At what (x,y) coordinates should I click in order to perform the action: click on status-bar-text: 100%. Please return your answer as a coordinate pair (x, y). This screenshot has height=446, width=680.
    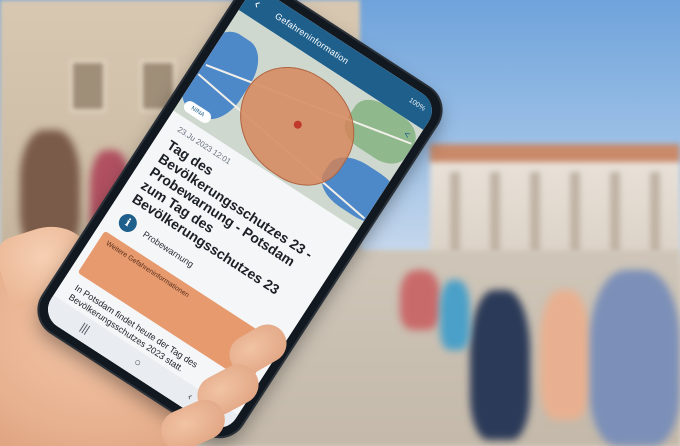
    Looking at the image, I should click on (417, 105).